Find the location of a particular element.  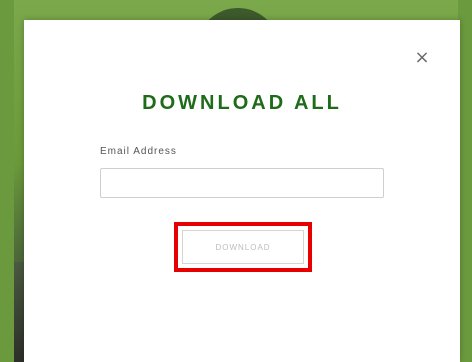

page-frame-right is located at coordinates (465, 181).